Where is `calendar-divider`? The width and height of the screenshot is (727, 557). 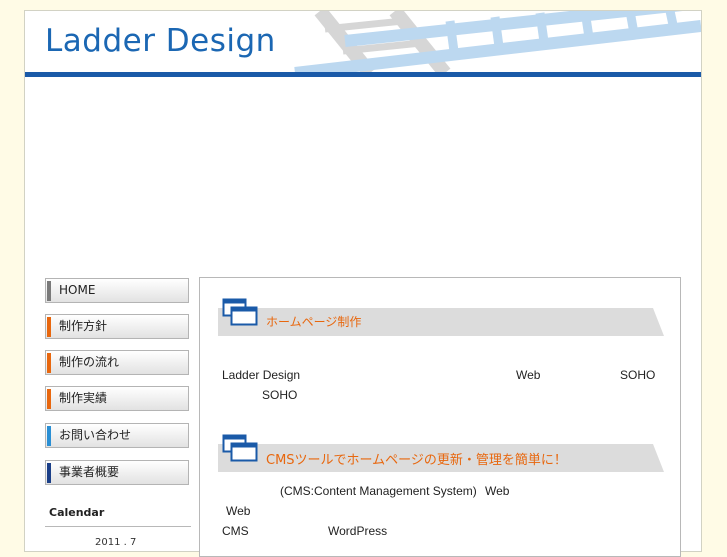 calendar-divider is located at coordinates (118, 526).